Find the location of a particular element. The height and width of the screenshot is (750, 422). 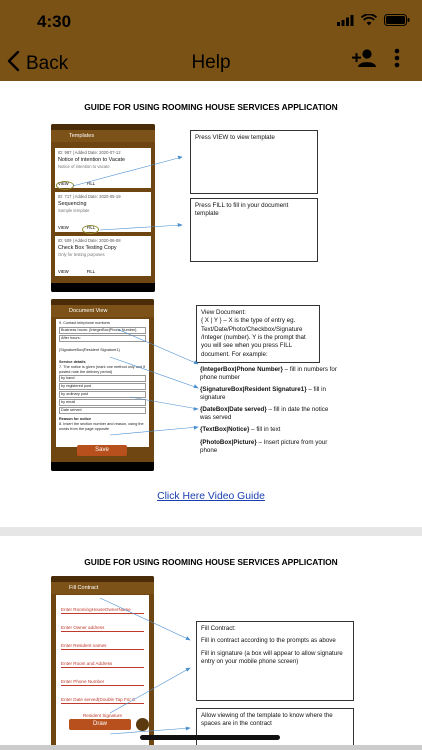

wifi-icon is located at coordinates (369, 22).